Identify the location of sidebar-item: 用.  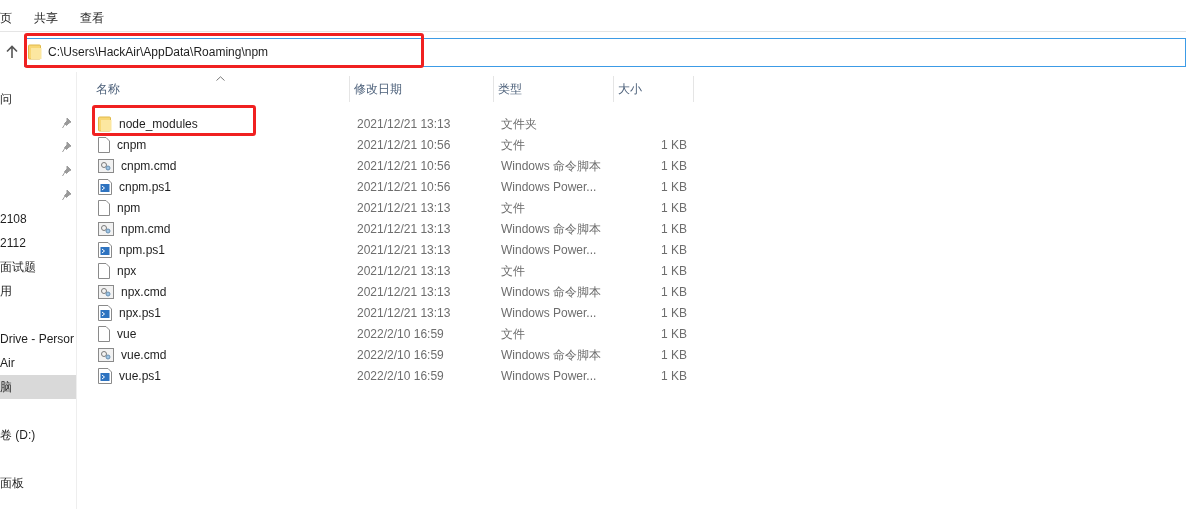
(38, 291).